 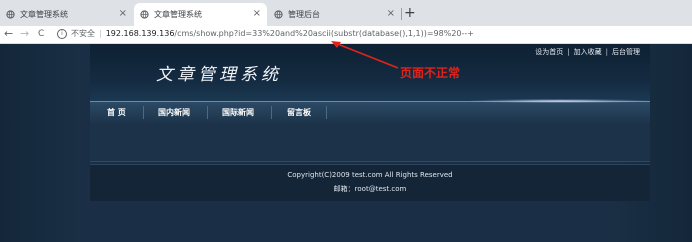 What do you see at coordinates (62, 33) in the screenshot?
I see `info-icon: i` at bounding box center [62, 33].